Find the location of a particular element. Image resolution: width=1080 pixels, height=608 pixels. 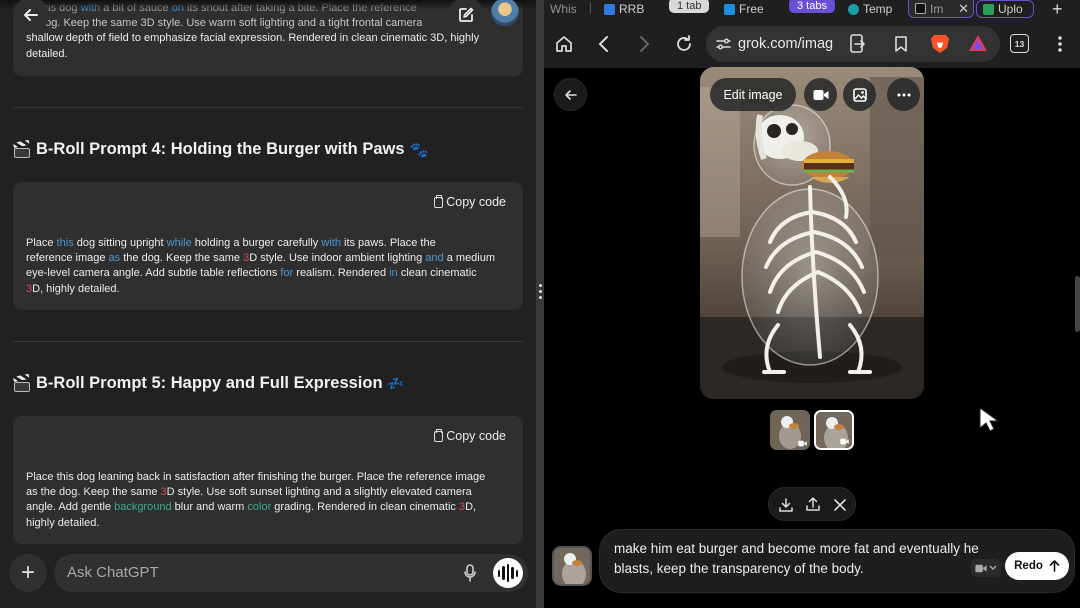

microphone-icon is located at coordinates (470, 573).